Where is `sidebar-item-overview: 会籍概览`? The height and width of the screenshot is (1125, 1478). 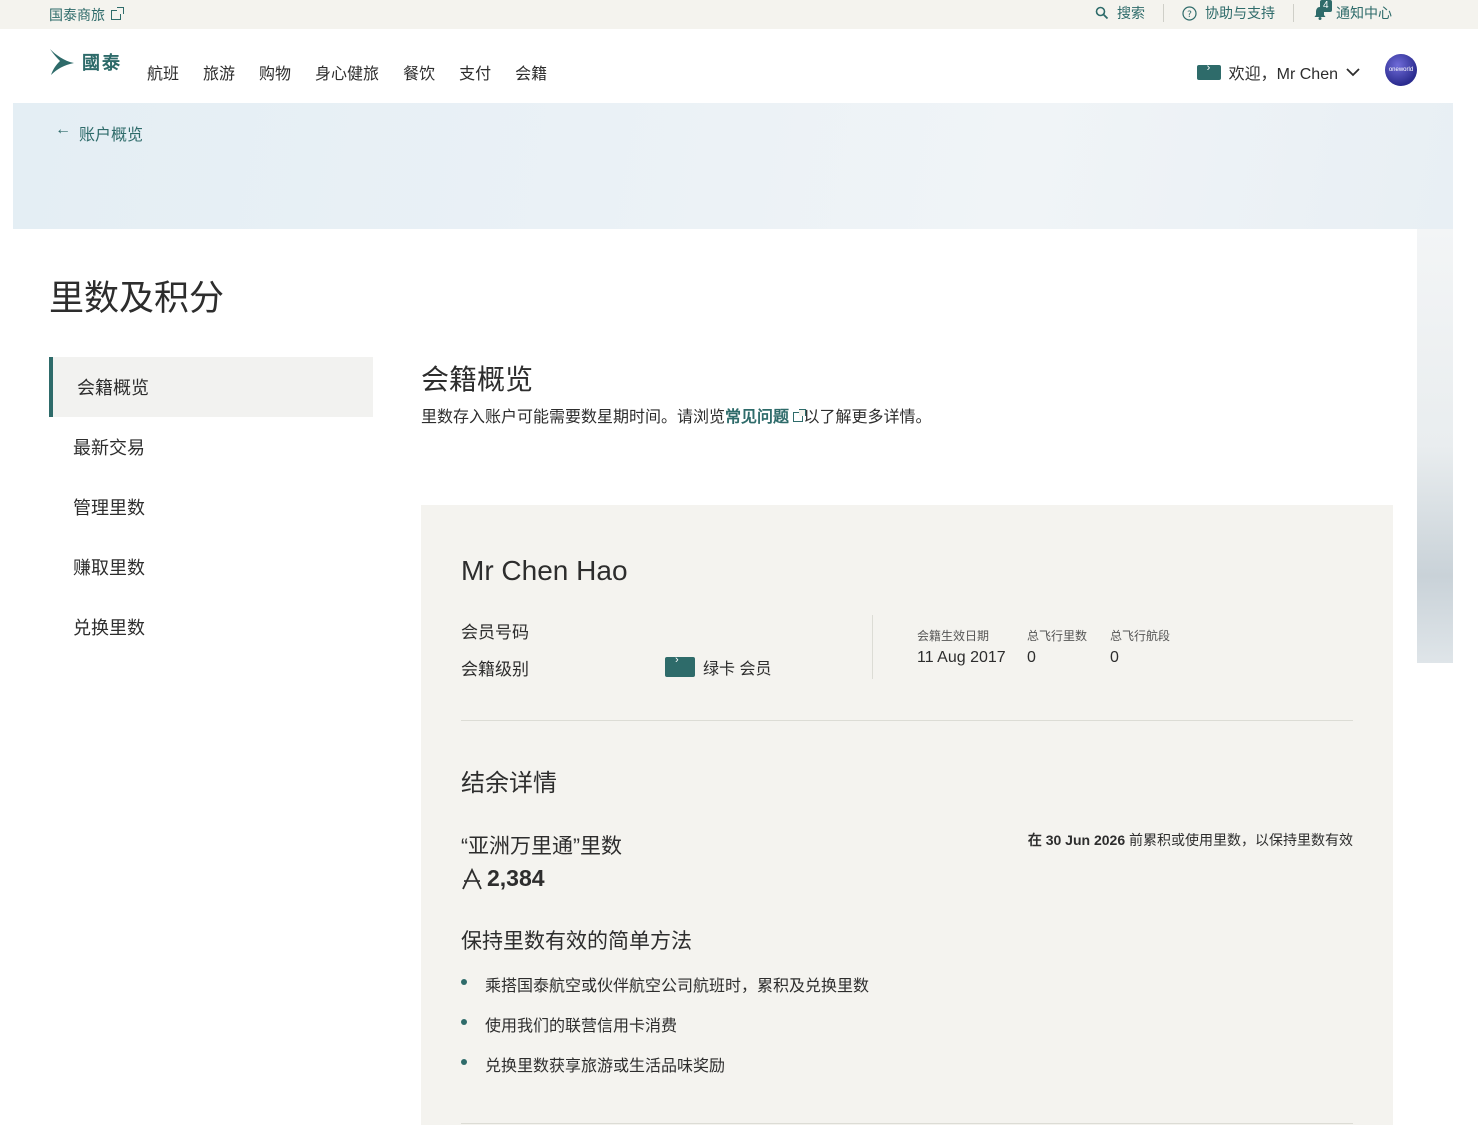 sidebar-item-overview: 会籍概览 is located at coordinates (211, 387).